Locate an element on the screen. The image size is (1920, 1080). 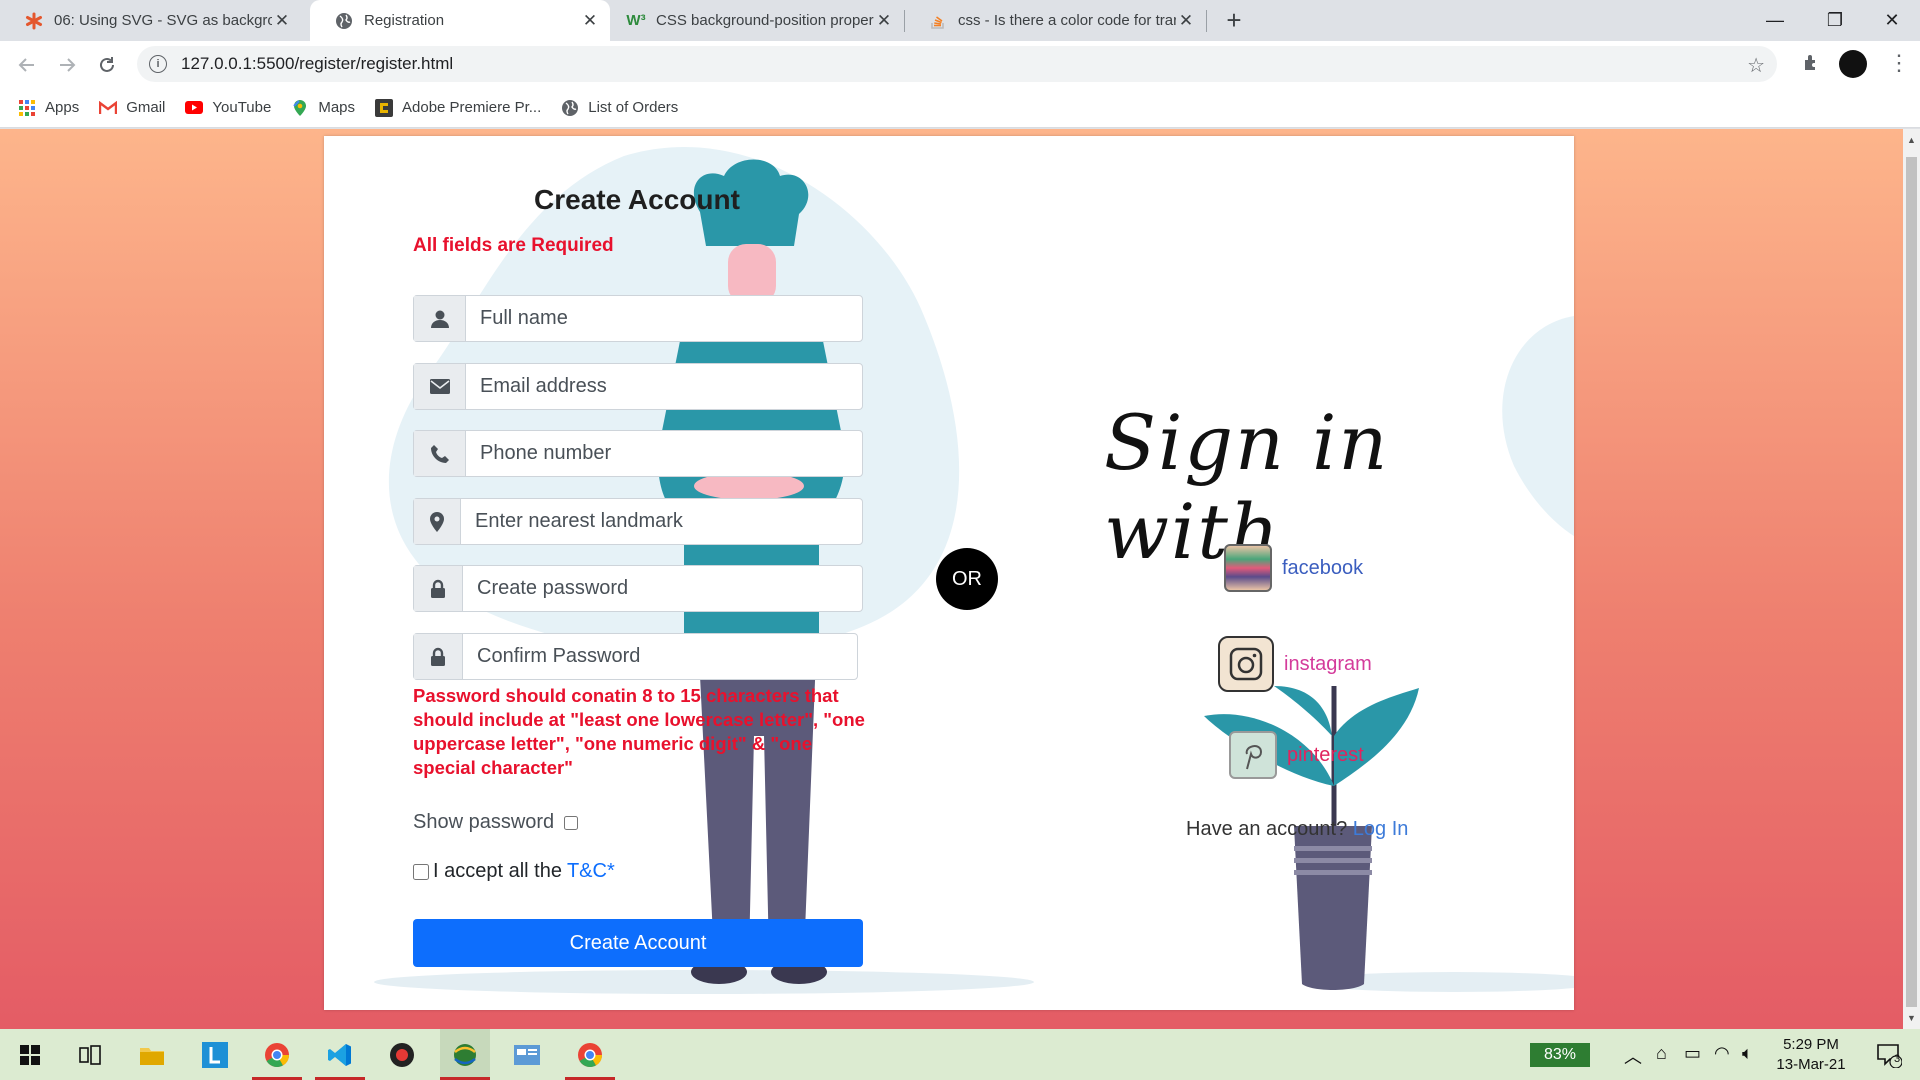
full-name-input is located at coordinates (664, 318).